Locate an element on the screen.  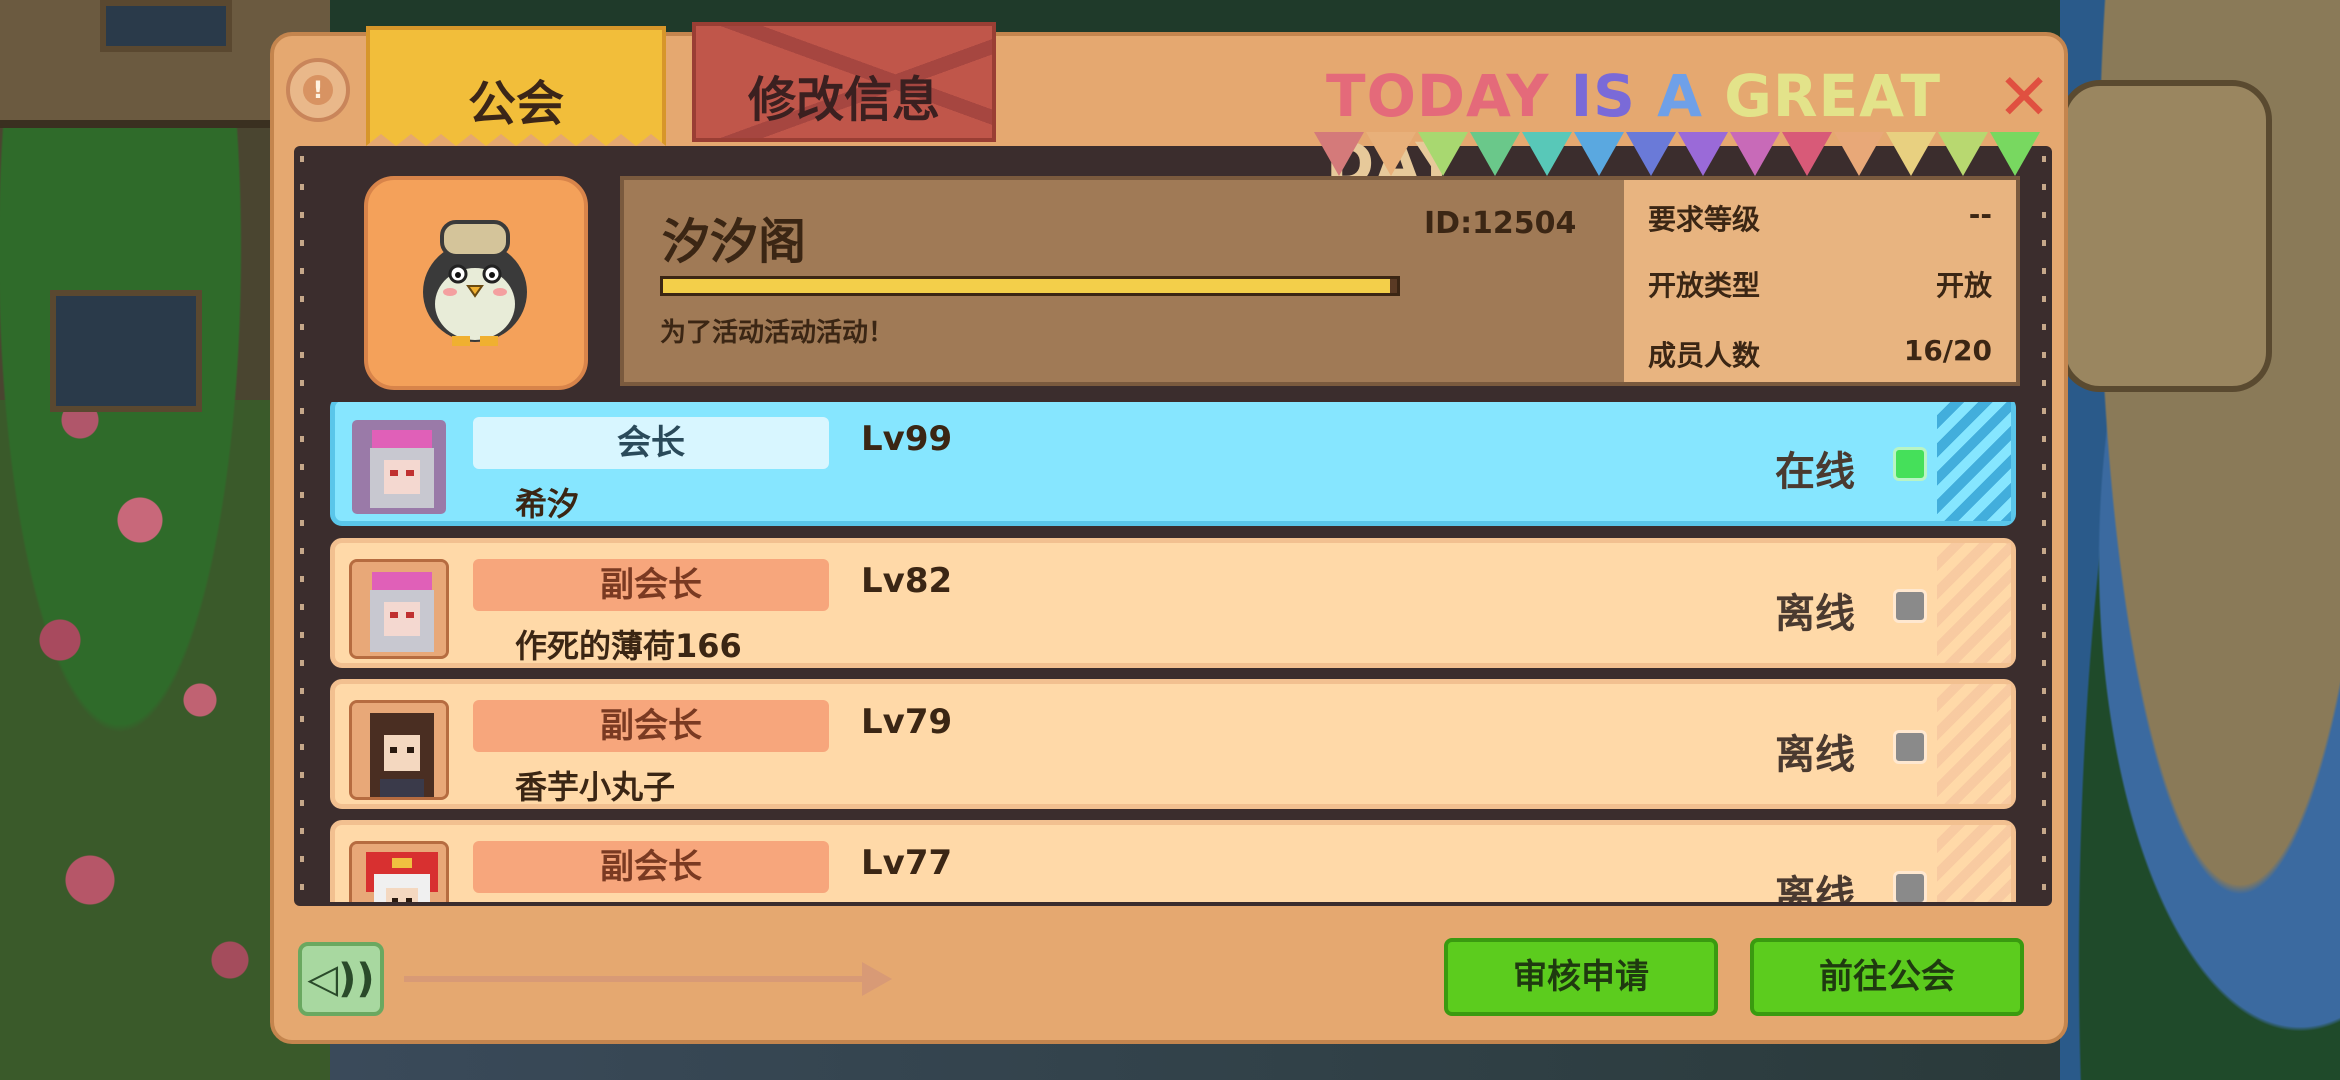
close-icon: ✕ is located at coordinates (2024, 98).